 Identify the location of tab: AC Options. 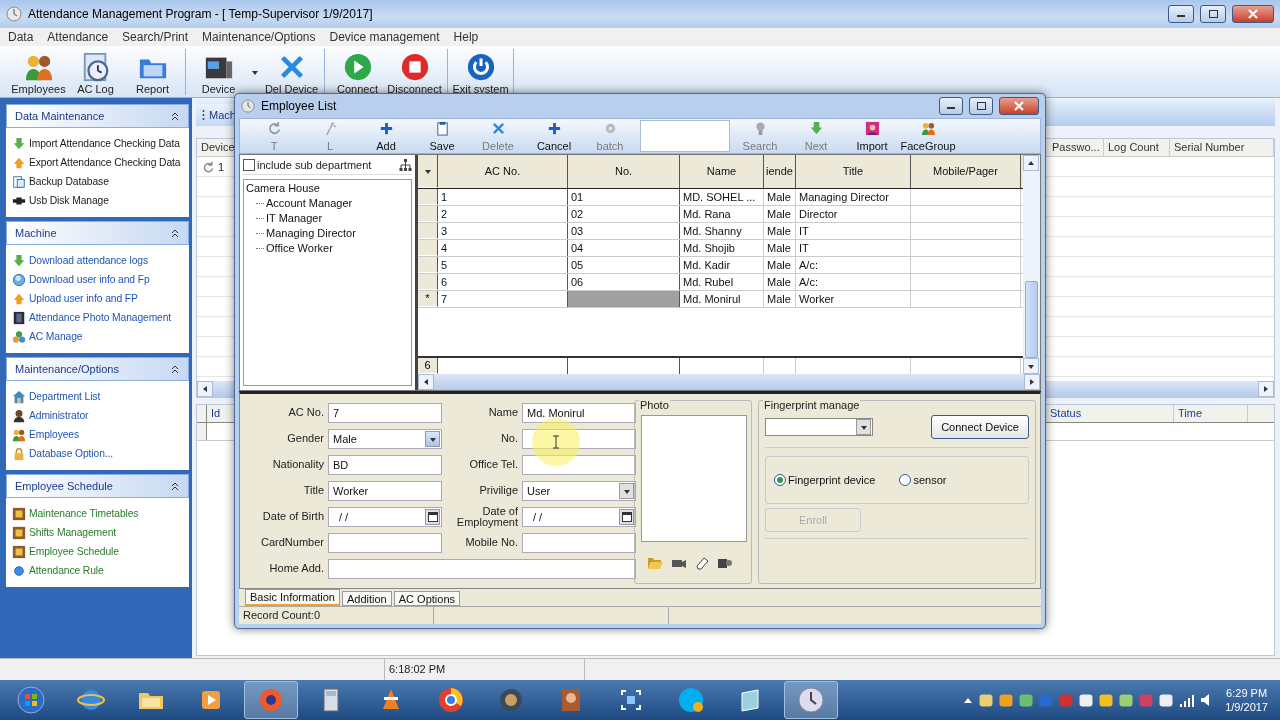
(426, 599).